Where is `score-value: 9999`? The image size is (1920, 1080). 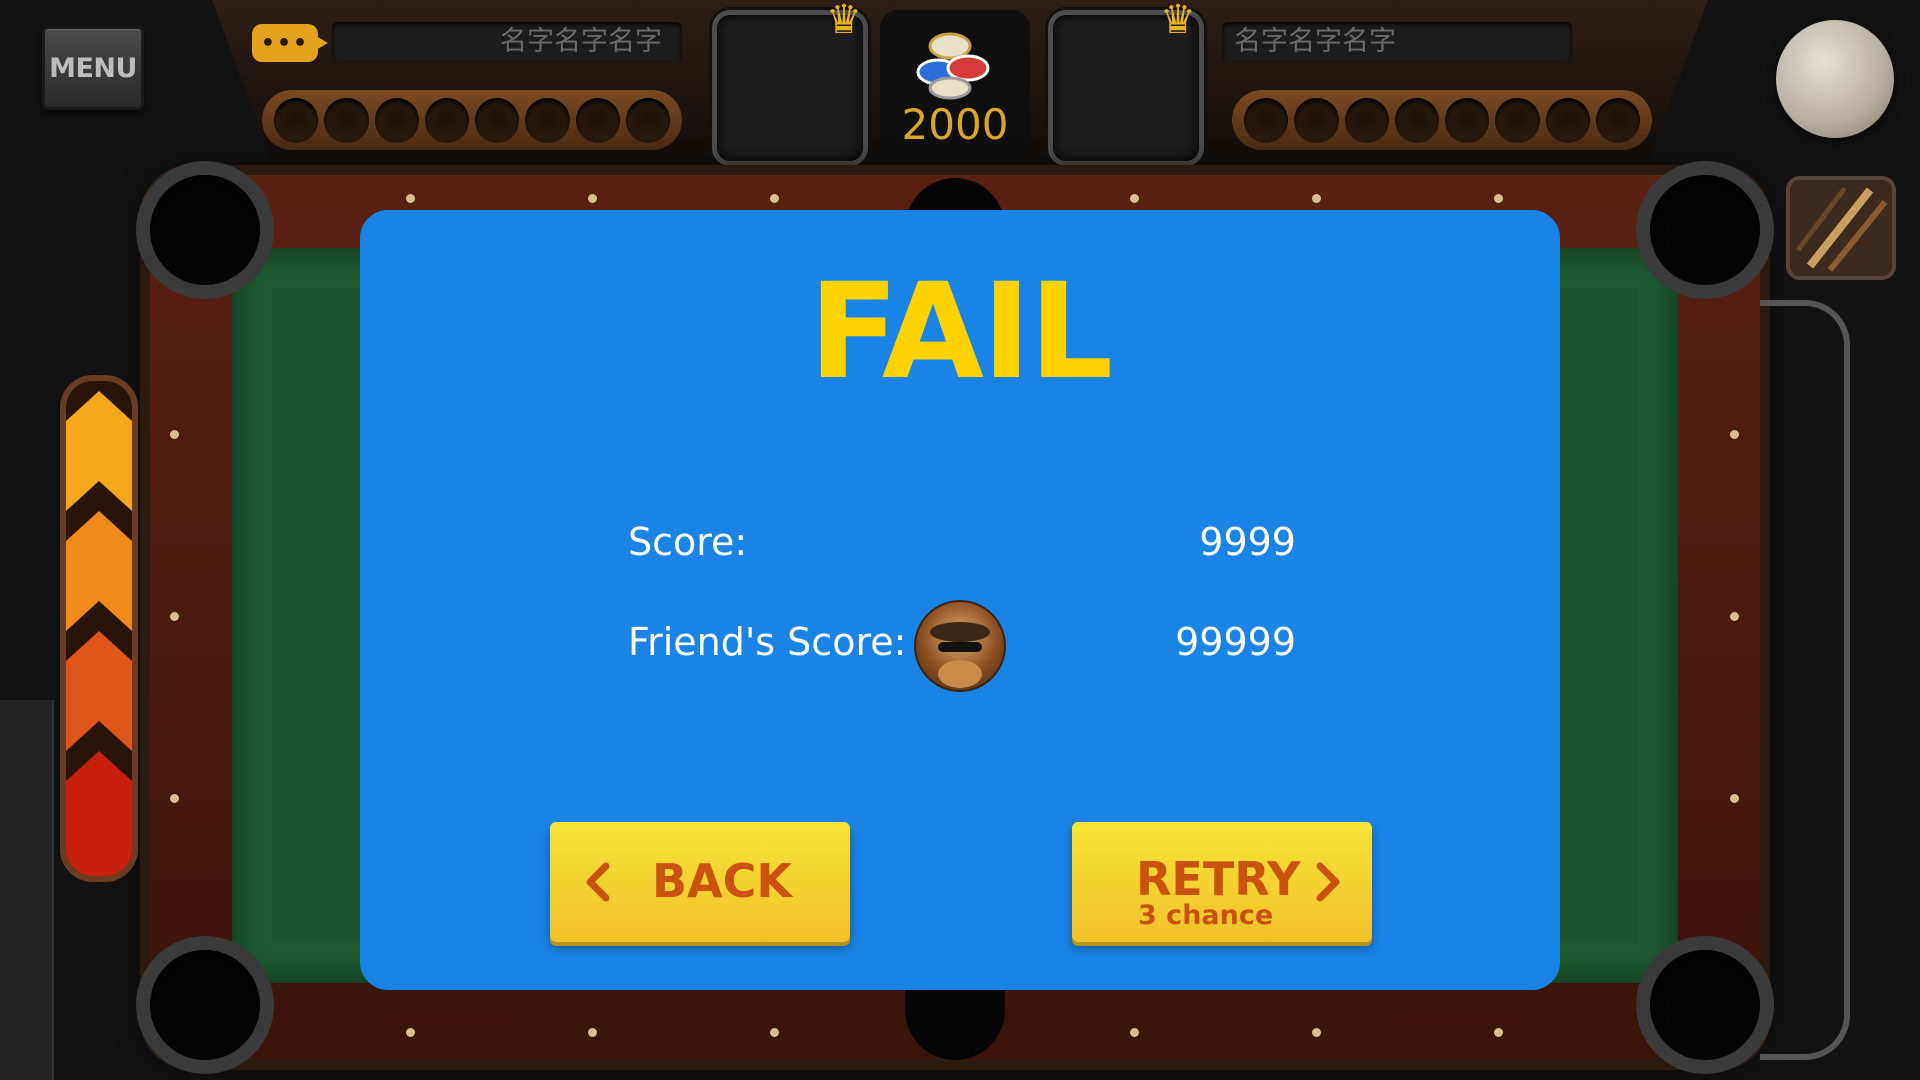 score-value: 9999 is located at coordinates (1247, 542).